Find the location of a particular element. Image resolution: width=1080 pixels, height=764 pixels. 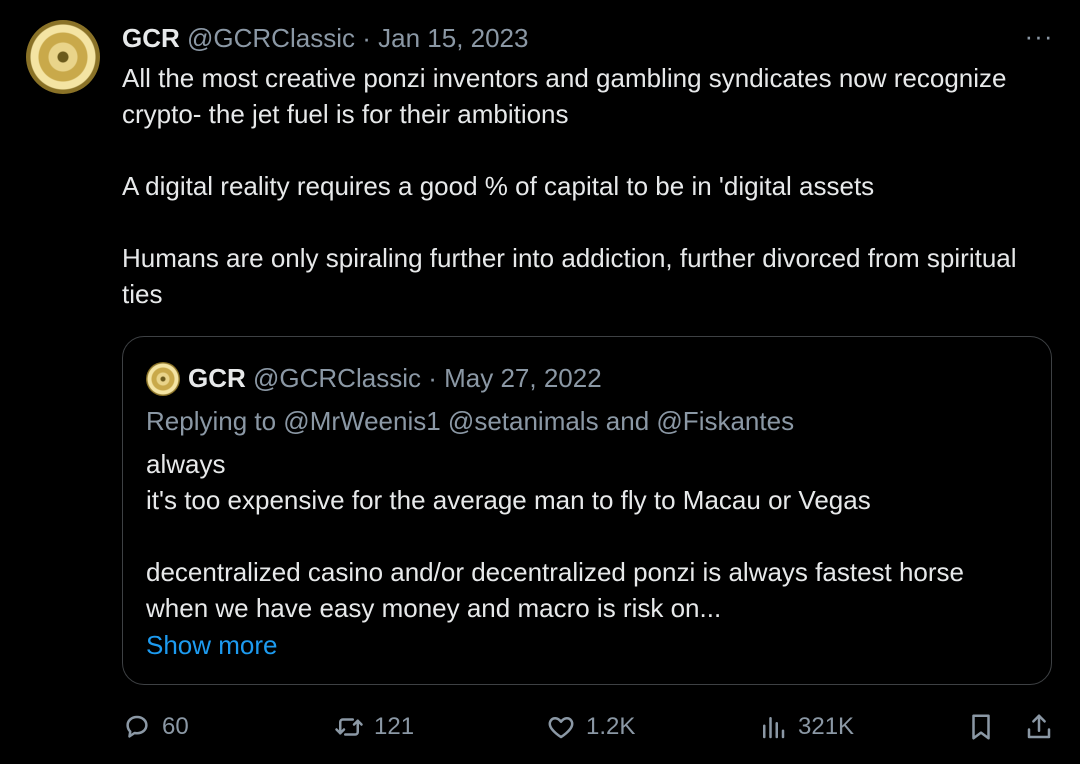

share-icon is located at coordinates (1039, 726).